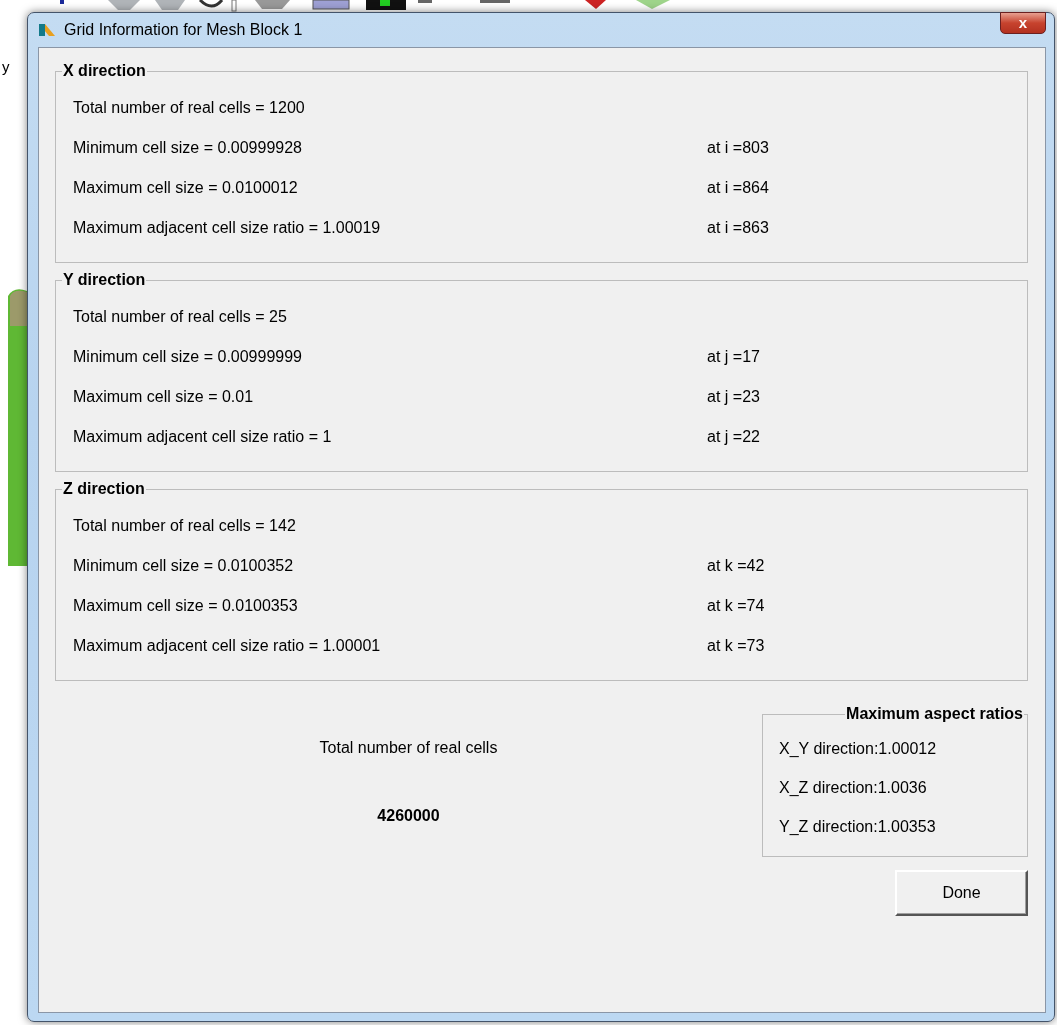 The width and height of the screenshot is (1057, 1025). I want to click on stat-label: Total number of real cells = 25, so click(180, 317).